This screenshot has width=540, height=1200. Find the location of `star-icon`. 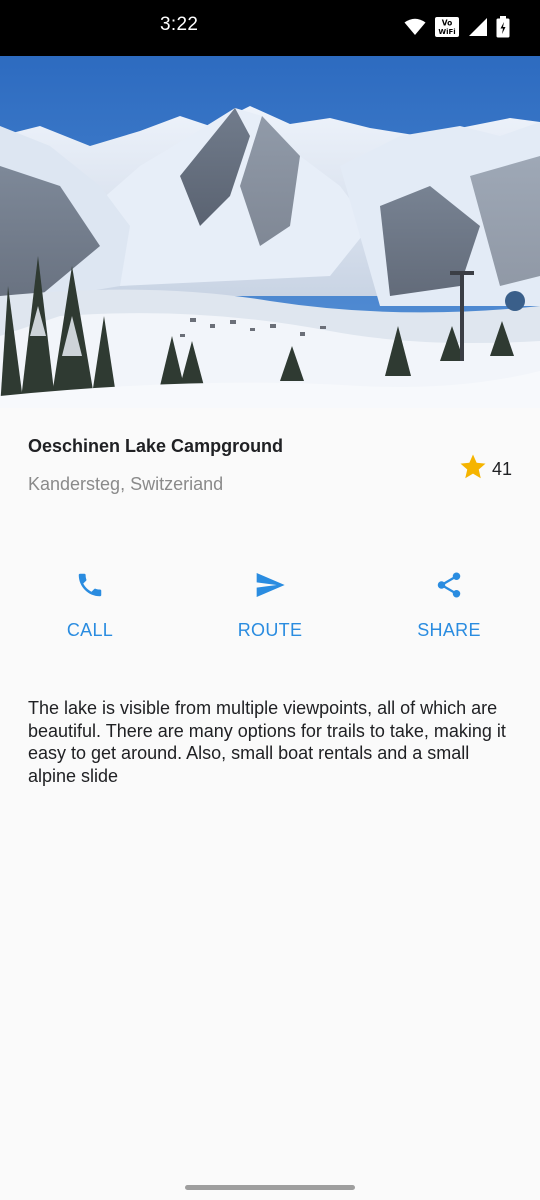

star-icon is located at coordinates (473, 469).